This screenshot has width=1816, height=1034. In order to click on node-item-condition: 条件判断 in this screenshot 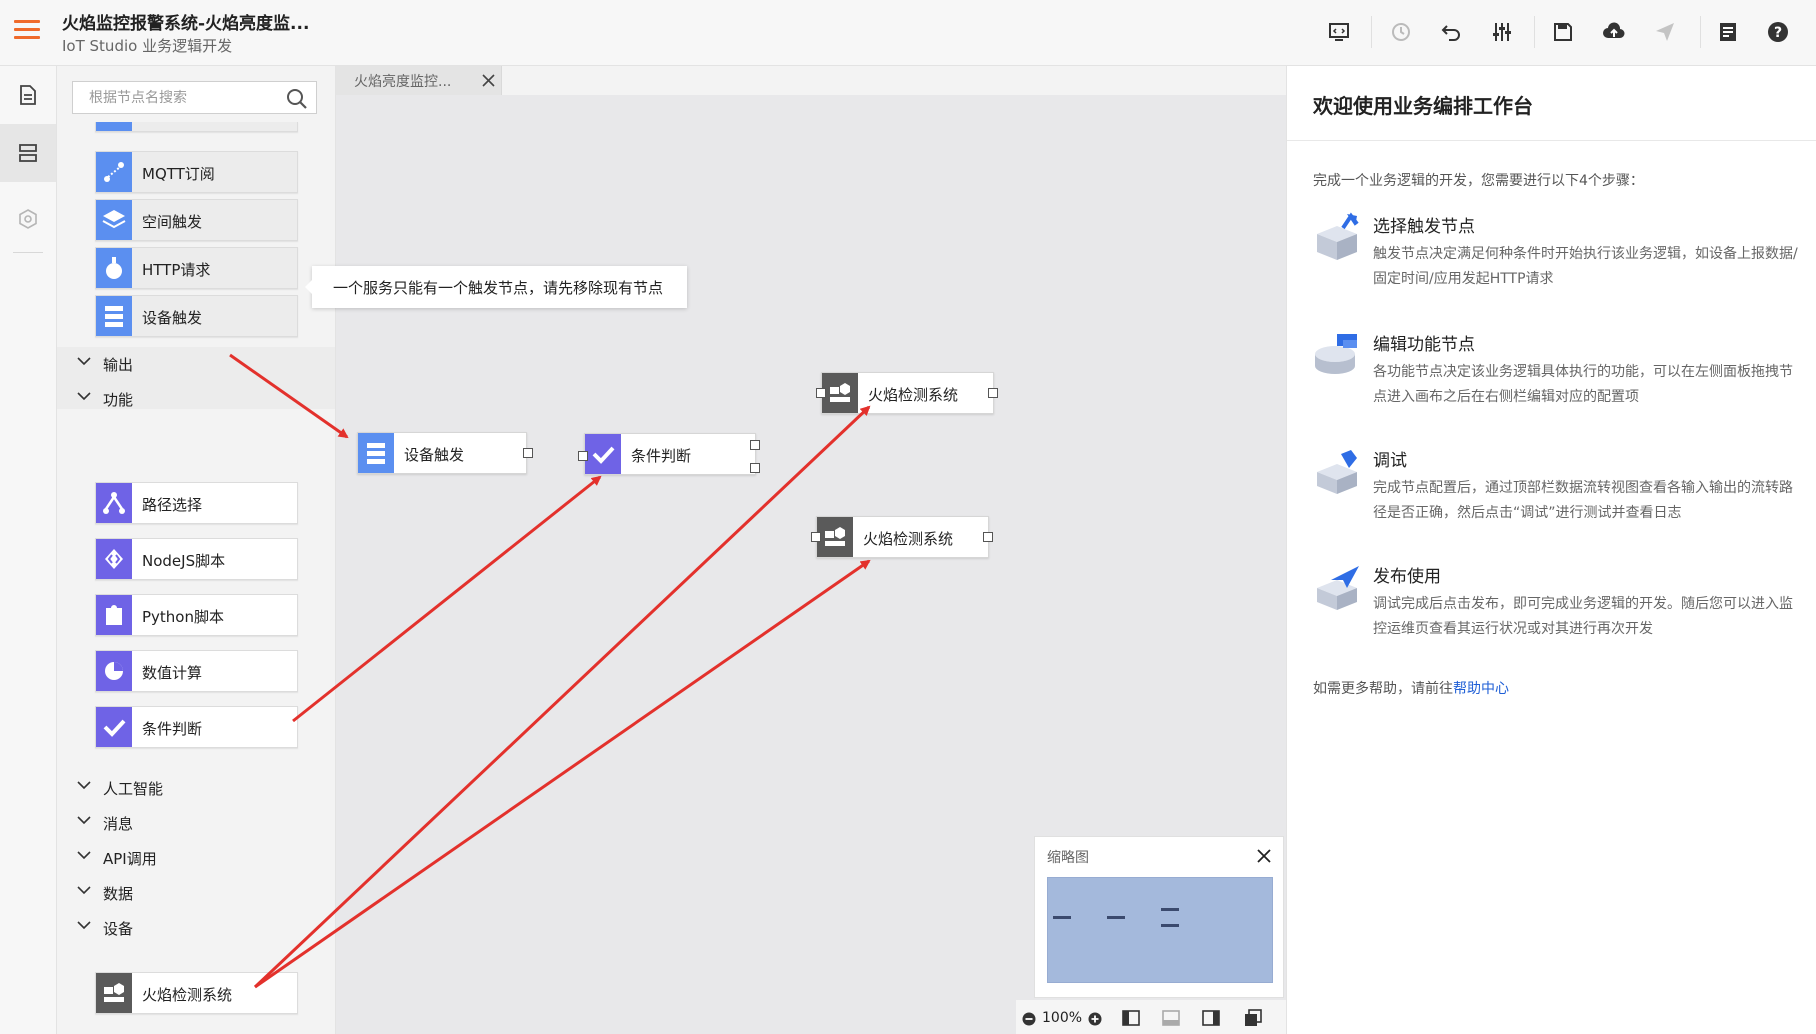, I will do `click(196, 727)`.